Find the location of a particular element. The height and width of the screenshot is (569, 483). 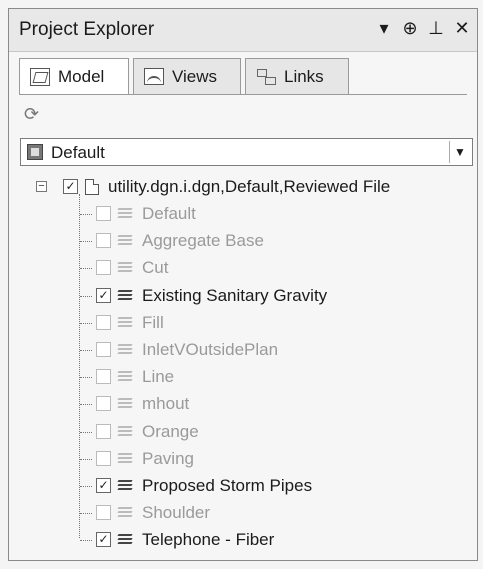

tree-level-row: InletVOutsidePlan is located at coordinates (228, 350).